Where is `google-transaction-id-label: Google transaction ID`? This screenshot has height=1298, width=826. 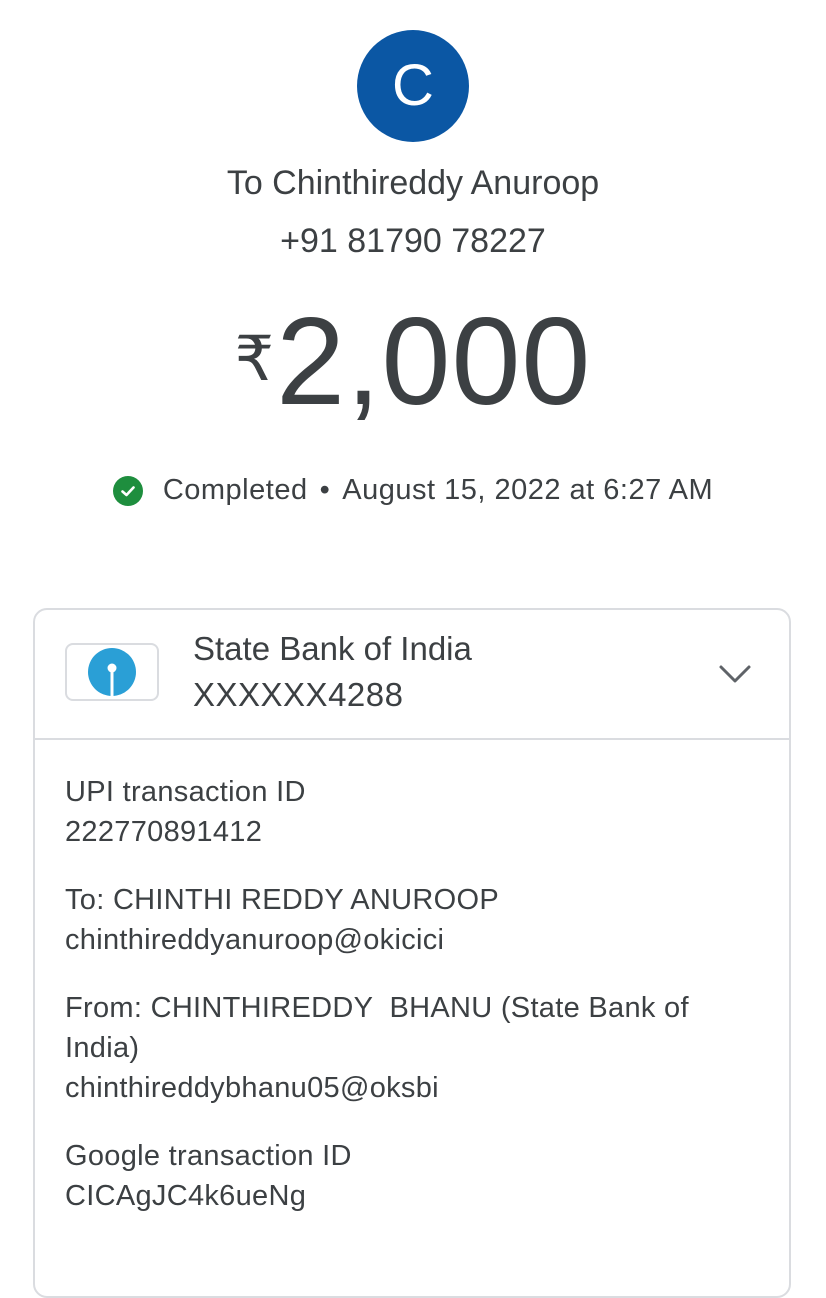 google-transaction-id-label: Google transaction ID is located at coordinates (208, 1156).